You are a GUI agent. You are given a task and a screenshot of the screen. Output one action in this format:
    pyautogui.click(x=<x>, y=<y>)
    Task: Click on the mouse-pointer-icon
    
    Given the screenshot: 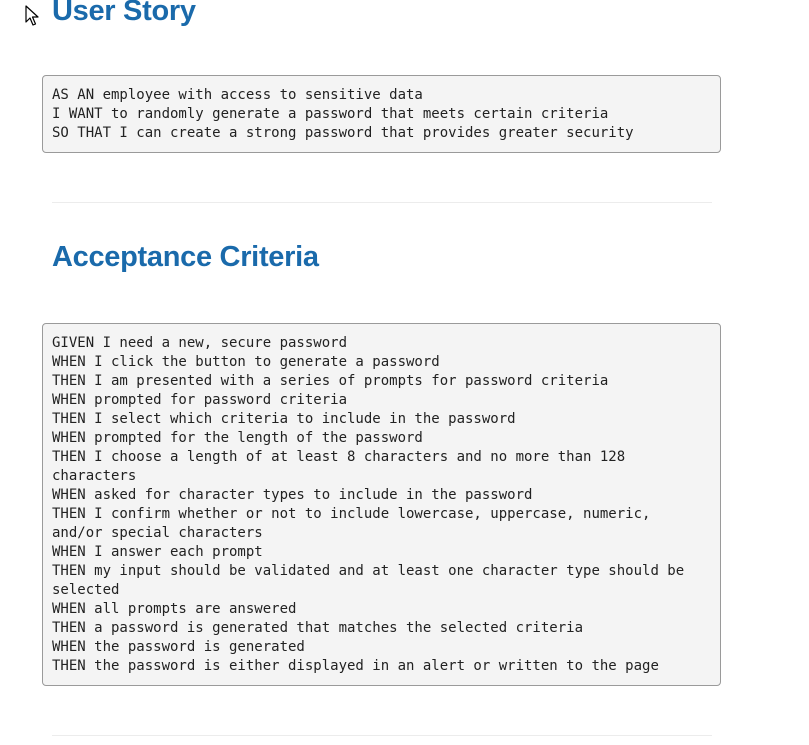 What is the action you would take?
    pyautogui.click(x=32, y=15)
    